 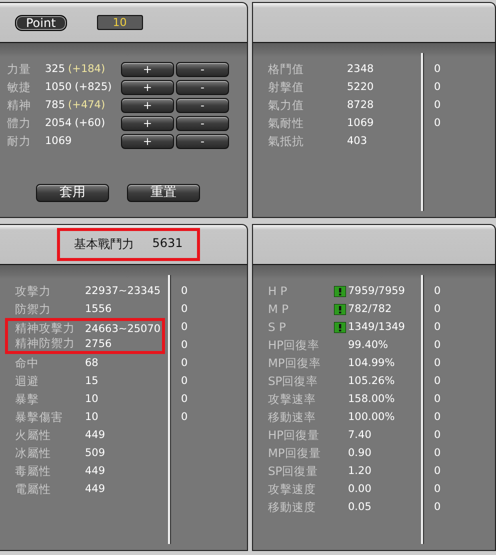 What do you see at coordinates (98, 344) in the screenshot?
I see `stat-value: 2756` at bounding box center [98, 344].